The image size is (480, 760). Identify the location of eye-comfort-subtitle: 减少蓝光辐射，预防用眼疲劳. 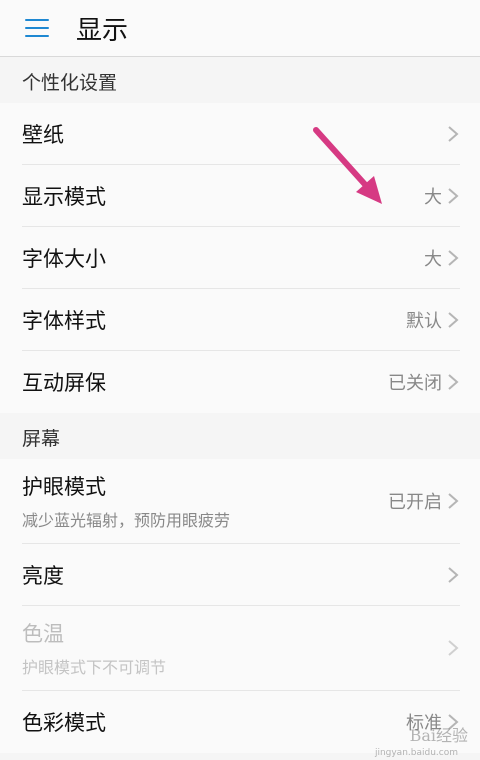
(126, 520).